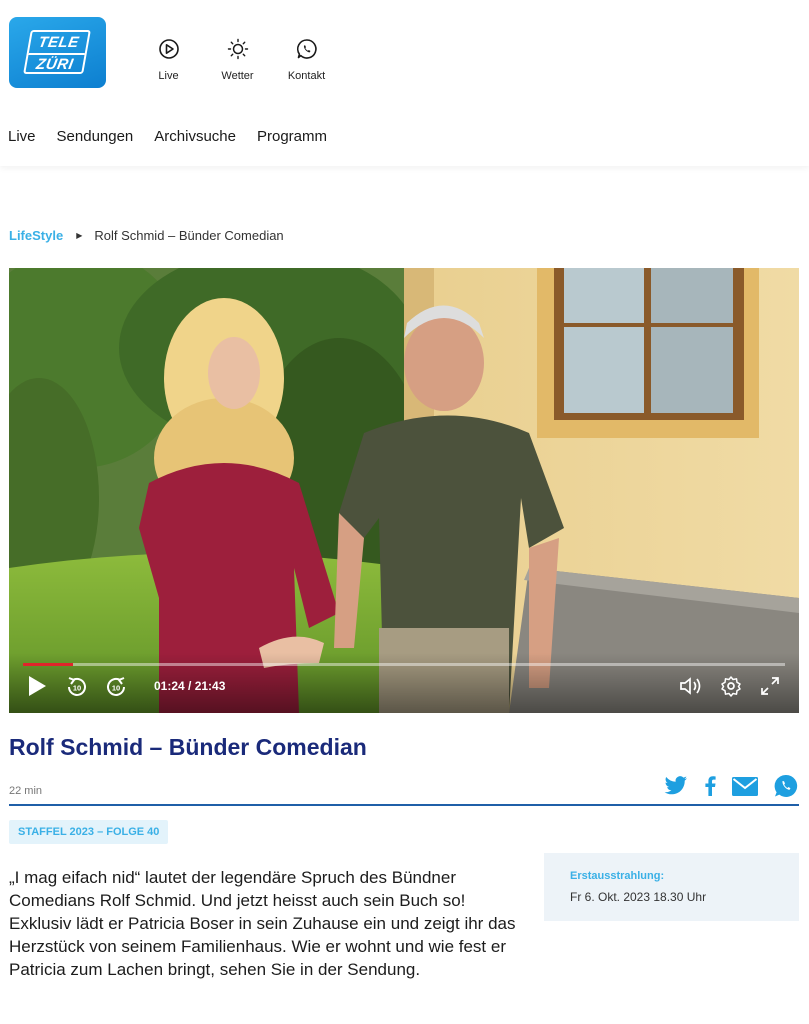 The width and height of the screenshot is (809, 1024). I want to click on quicknav-live: Live, so click(168, 60).